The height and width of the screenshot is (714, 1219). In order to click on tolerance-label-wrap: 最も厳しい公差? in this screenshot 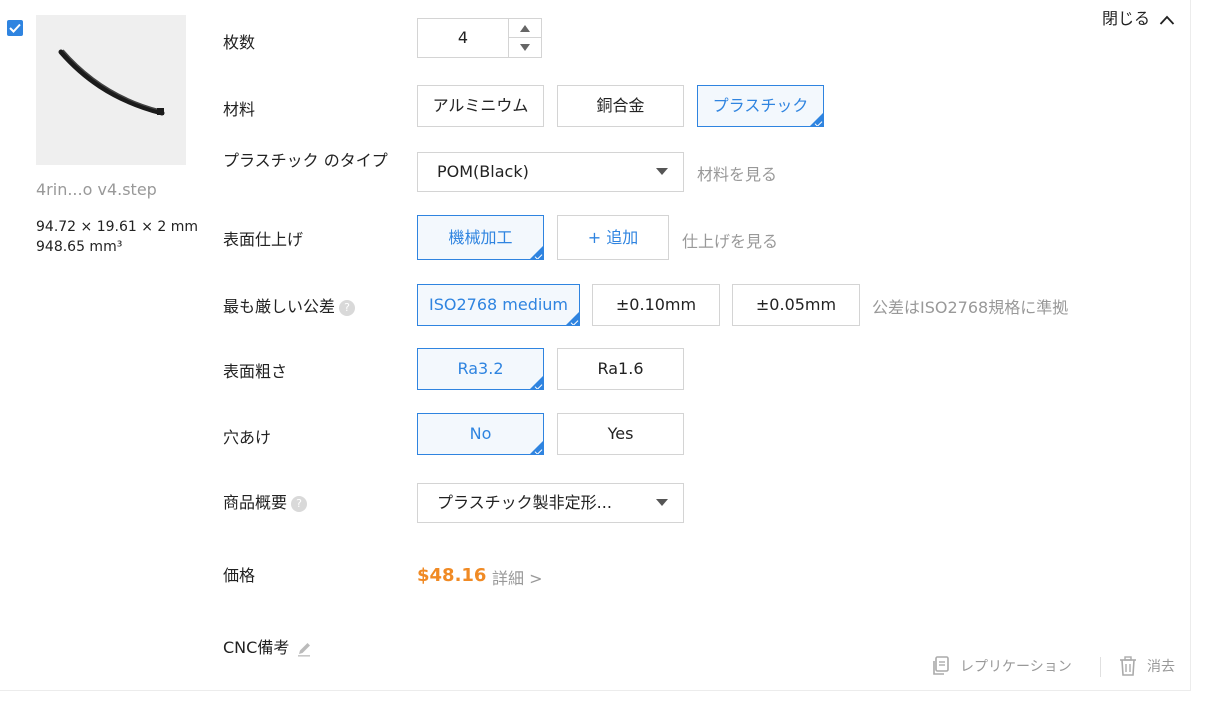, I will do `click(289, 305)`.